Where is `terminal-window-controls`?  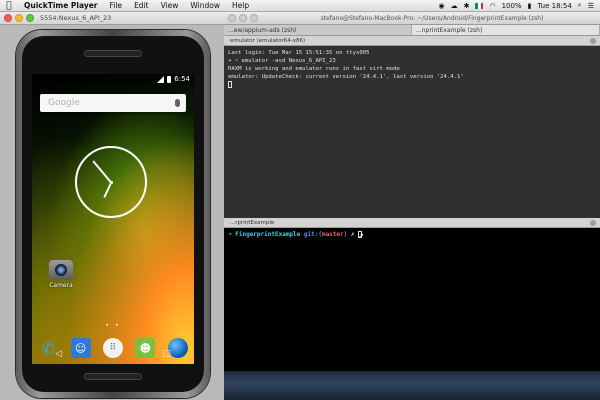
terminal-window-controls is located at coordinates (243, 18).